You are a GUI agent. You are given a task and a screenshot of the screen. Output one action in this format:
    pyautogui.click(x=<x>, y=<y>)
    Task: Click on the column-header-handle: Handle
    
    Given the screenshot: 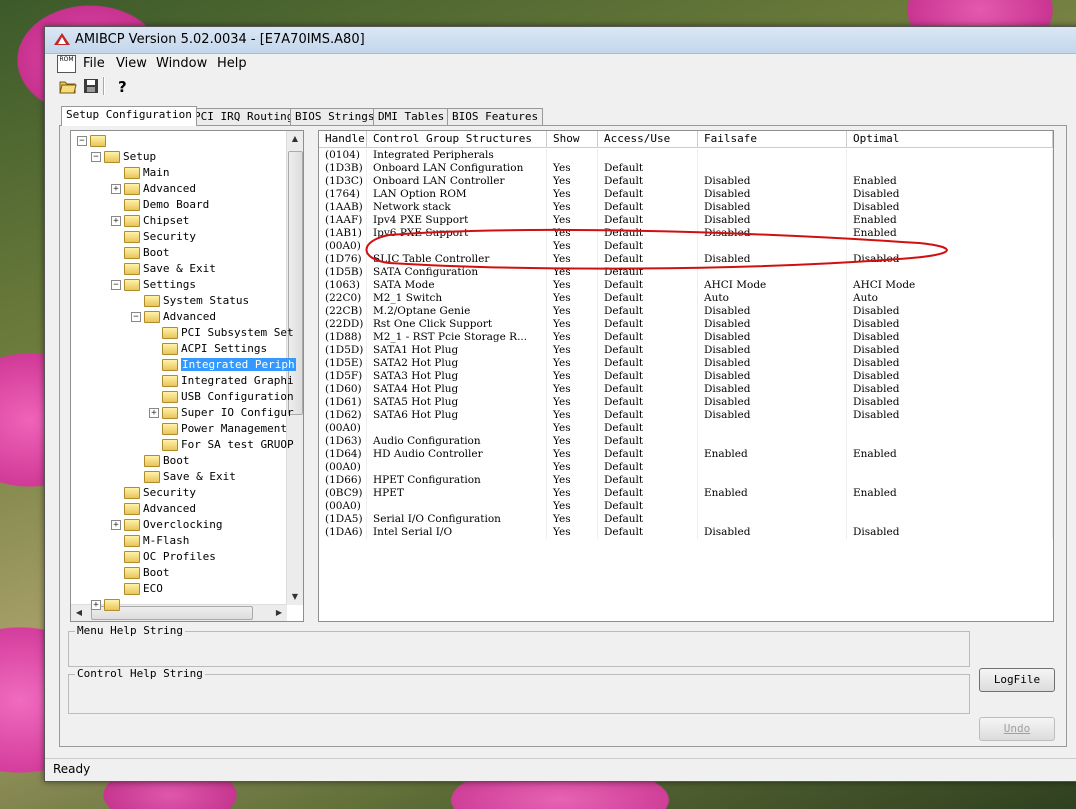 What is the action you would take?
    pyautogui.click(x=343, y=139)
    